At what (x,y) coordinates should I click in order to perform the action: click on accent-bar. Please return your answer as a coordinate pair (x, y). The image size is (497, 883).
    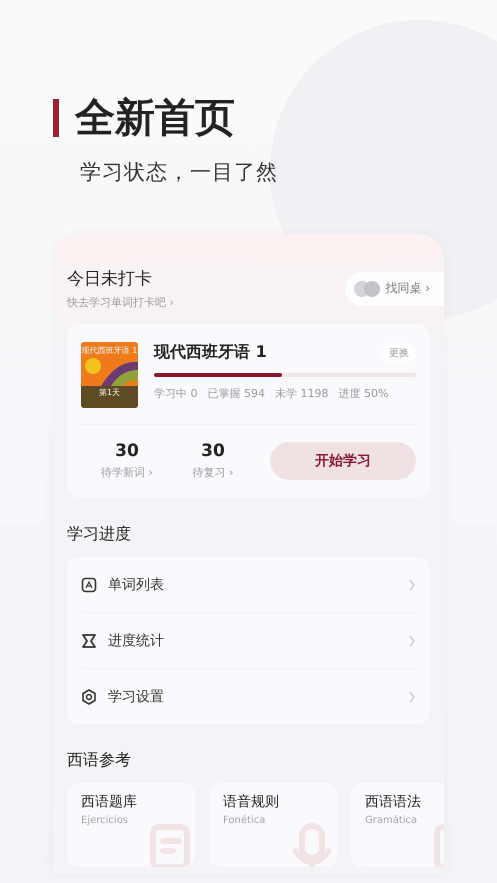
    Looking at the image, I should click on (56, 118).